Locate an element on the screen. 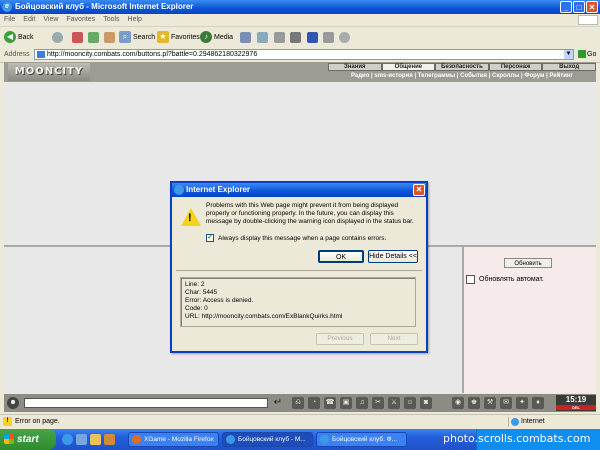 Image resolution: width=600 pixels, height=450 pixels. status-bar: ! Error on page. Internet is located at coordinates (300, 421).